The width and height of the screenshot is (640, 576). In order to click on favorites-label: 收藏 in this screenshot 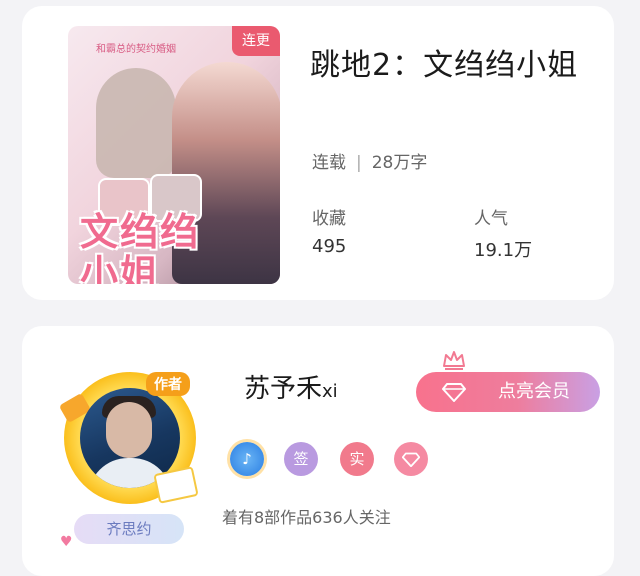, I will do `click(329, 219)`.